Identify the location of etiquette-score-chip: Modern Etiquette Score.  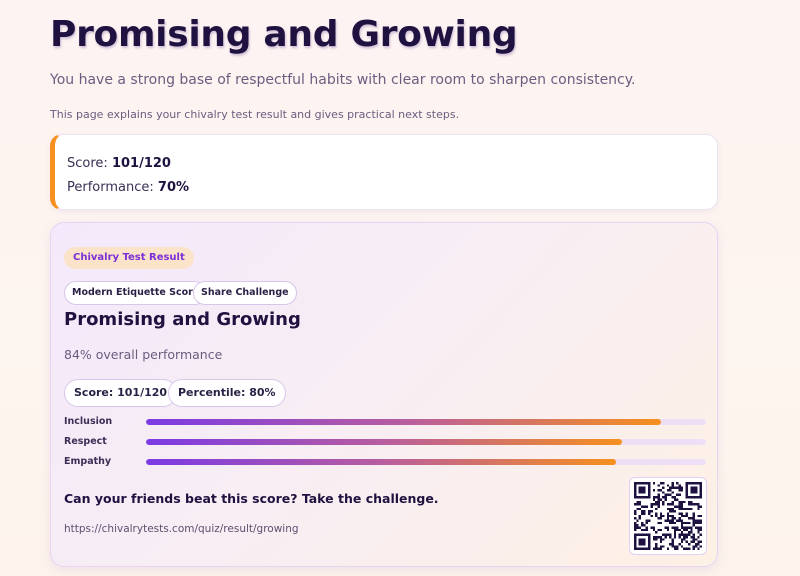
(136, 293).